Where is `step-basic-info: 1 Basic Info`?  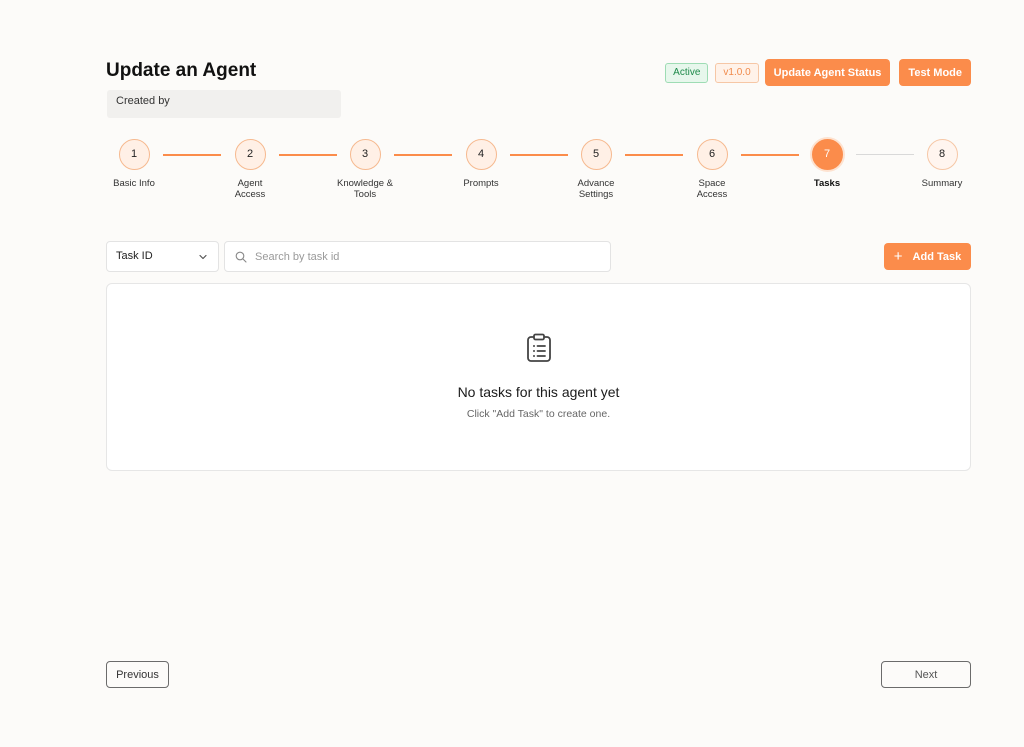
step-basic-info: 1 Basic Info is located at coordinates (134, 164).